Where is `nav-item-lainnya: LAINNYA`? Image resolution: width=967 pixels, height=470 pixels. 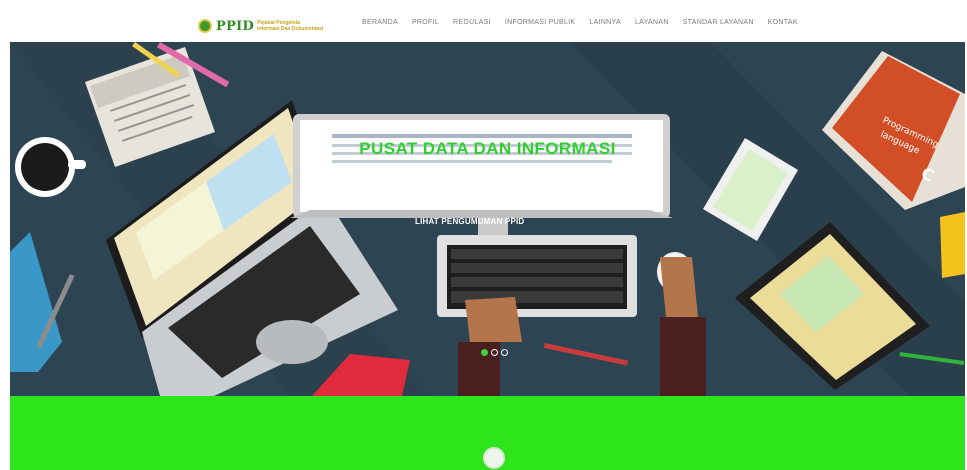 nav-item-lainnya: LAINNYA is located at coordinates (605, 22).